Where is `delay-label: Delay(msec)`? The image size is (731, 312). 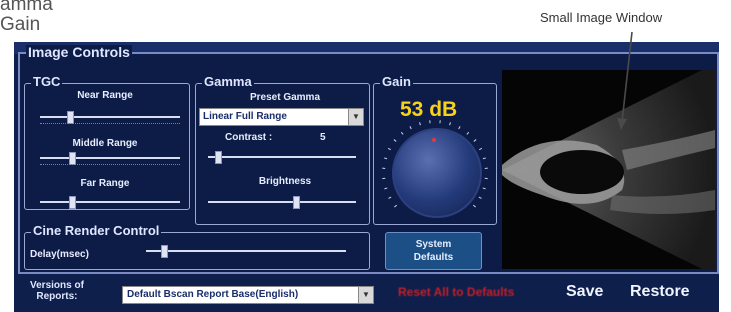
delay-label: Delay(msec) is located at coordinates (59, 254).